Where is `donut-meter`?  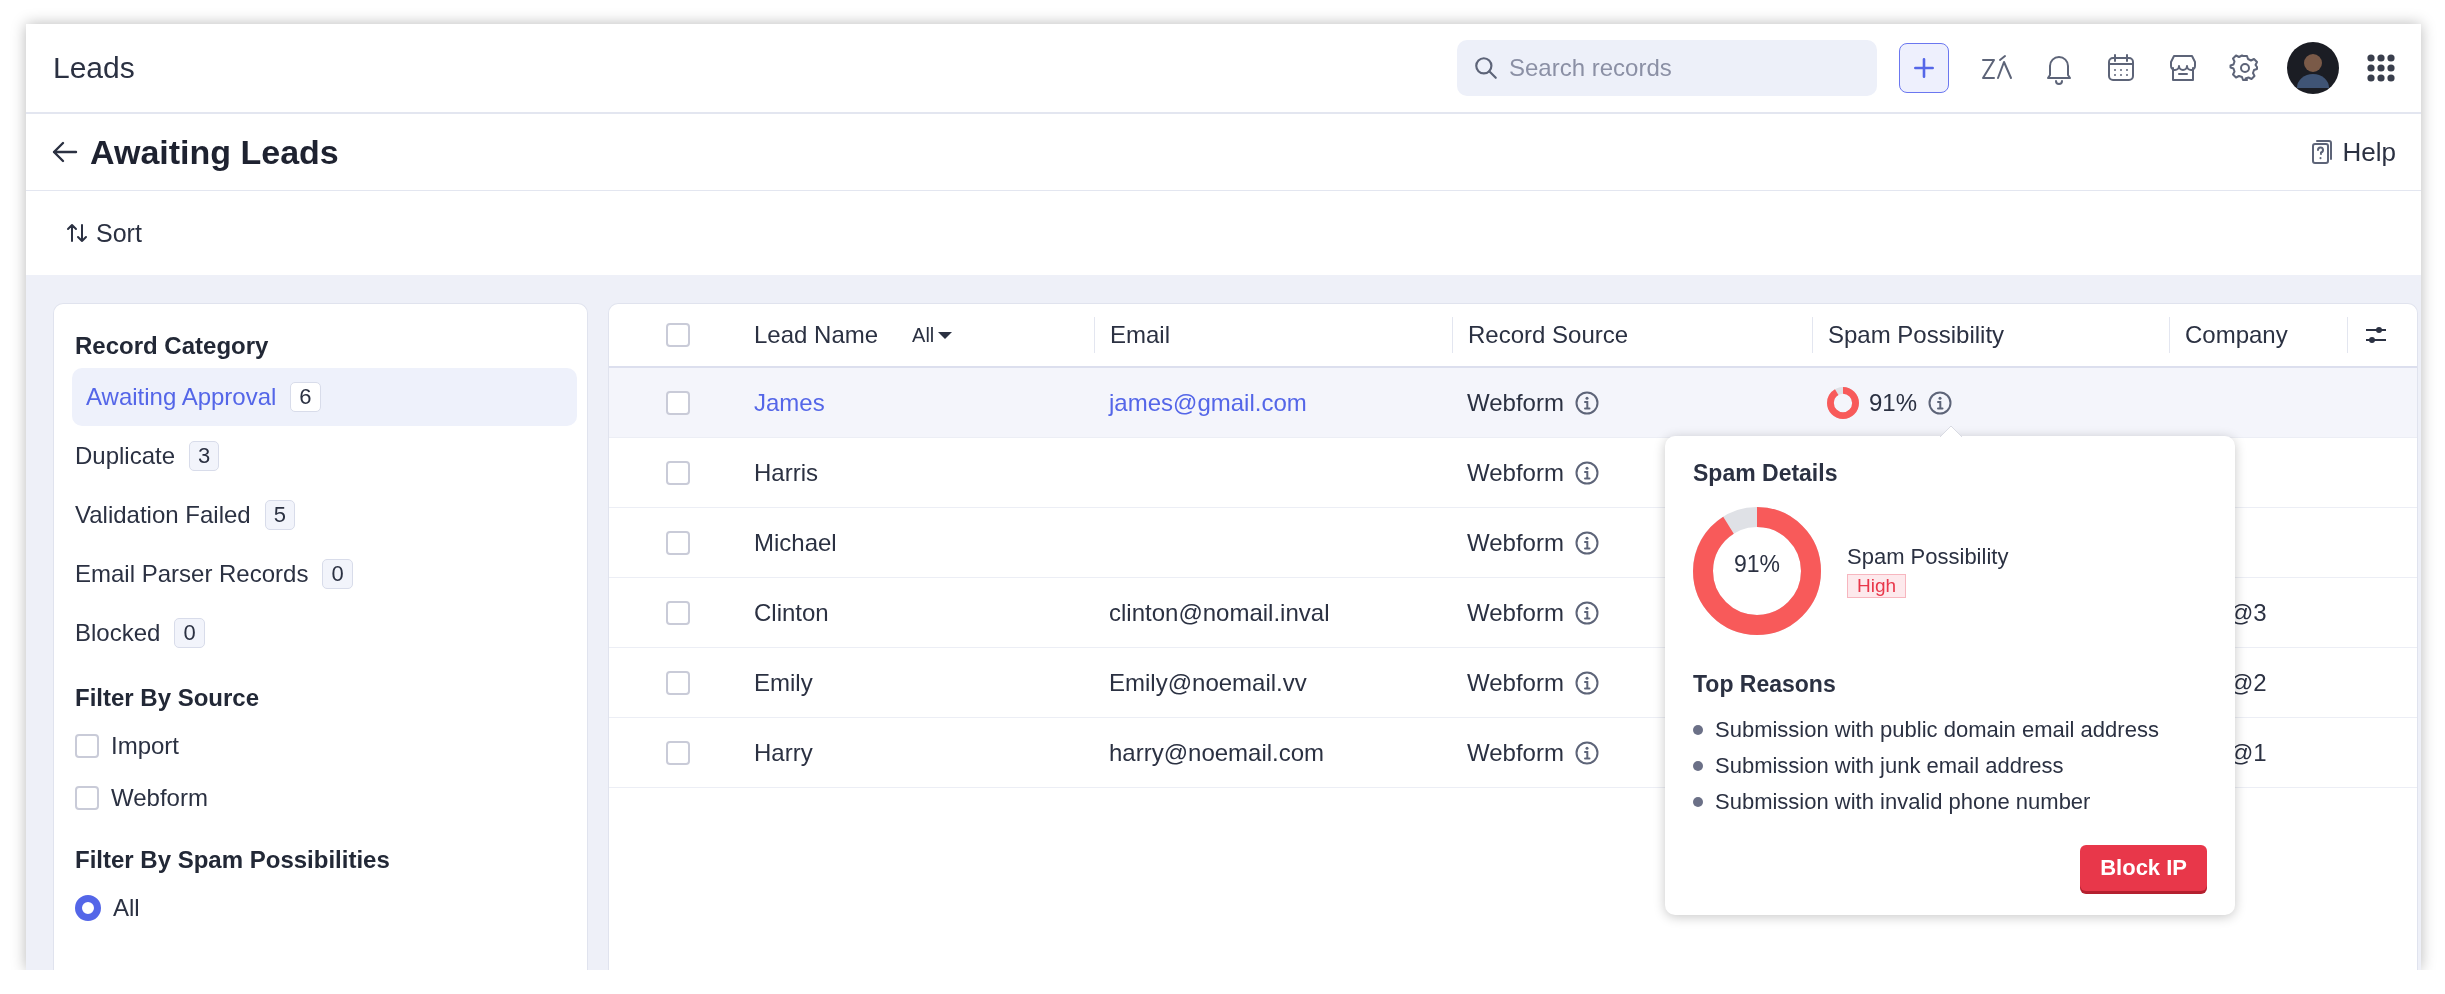 donut-meter is located at coordinates (1843, 402).